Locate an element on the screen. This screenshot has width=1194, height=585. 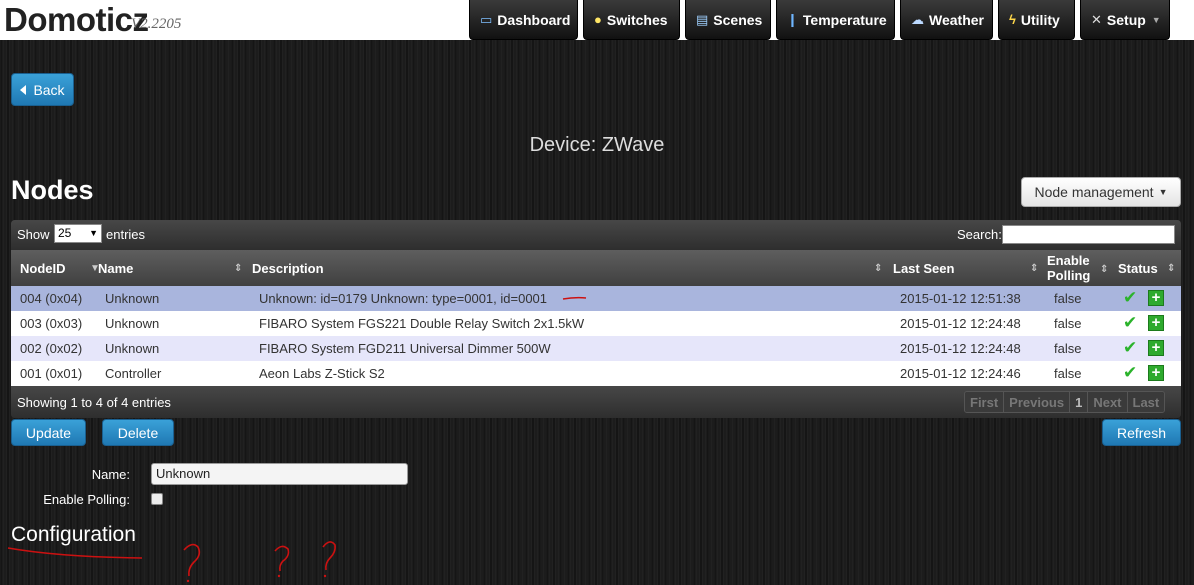
arrow-left-icon is located at coordinates (23, 89).